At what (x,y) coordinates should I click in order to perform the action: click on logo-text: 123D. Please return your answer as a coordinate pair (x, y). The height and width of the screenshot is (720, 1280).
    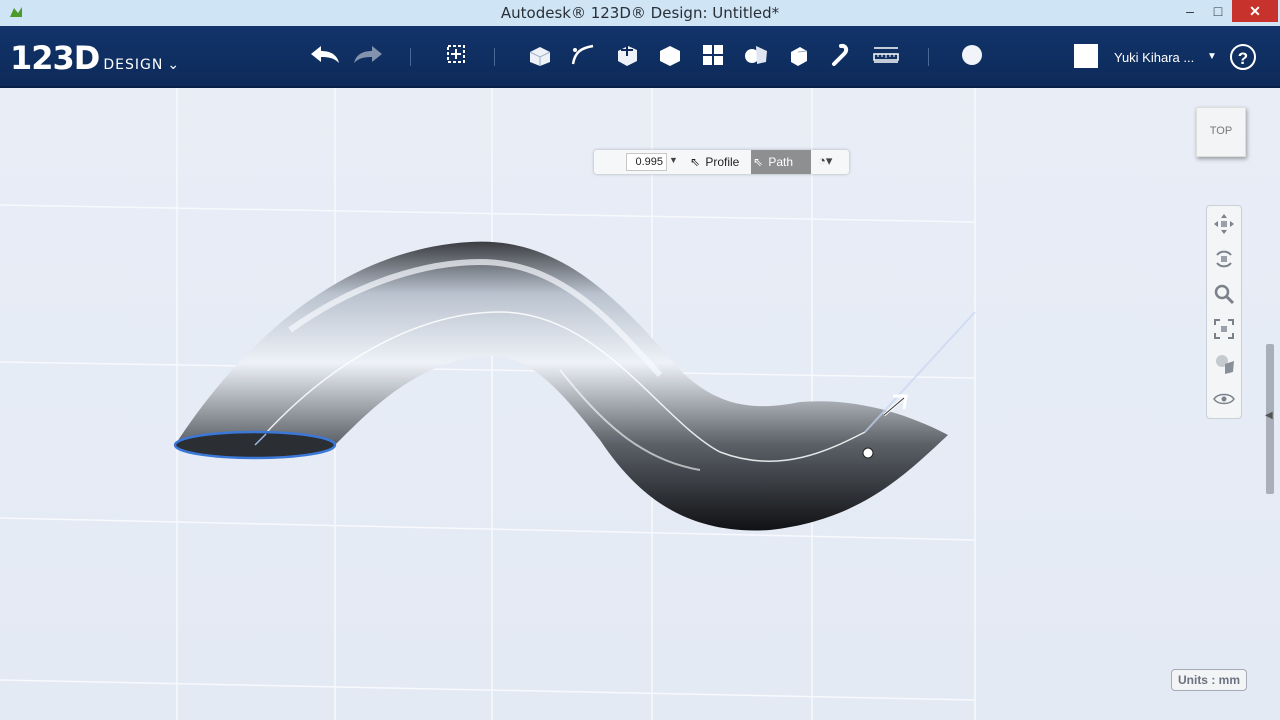
    Looking at the image, I should click on (55, 58).